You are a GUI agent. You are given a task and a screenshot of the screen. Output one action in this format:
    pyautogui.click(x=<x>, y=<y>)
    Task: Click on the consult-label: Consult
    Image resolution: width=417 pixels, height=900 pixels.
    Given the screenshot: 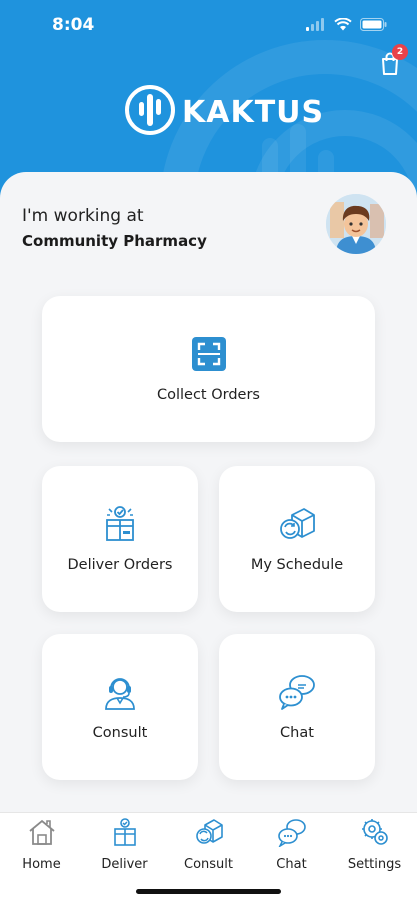 What is the action you would take?
    pyautogui.click(x=120, y=733)
    